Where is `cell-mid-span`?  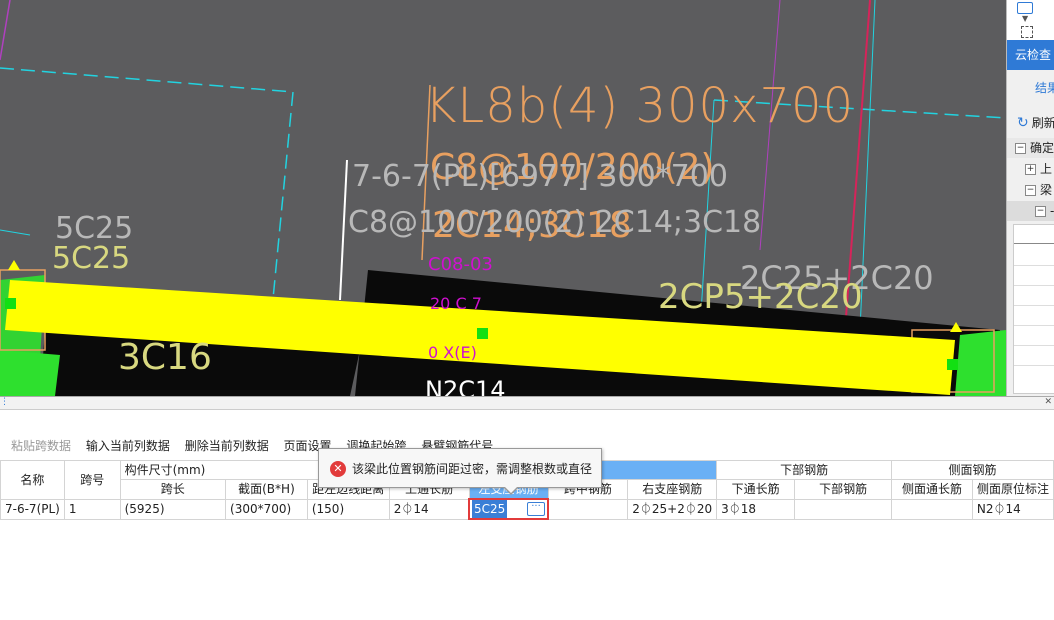
cell-mid-span is located at coordinates (588, 509).